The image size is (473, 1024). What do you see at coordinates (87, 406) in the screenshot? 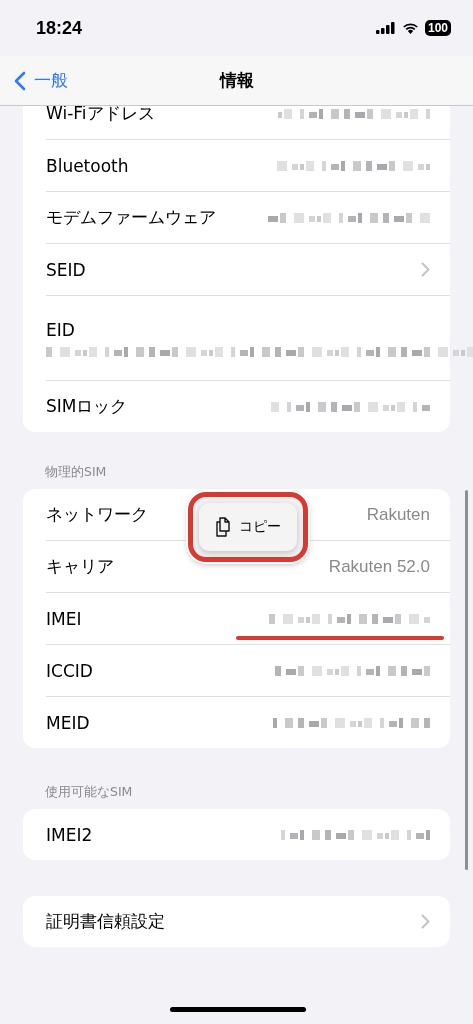
I see `row-label: SIMロック` at bounding box center [87, 406].